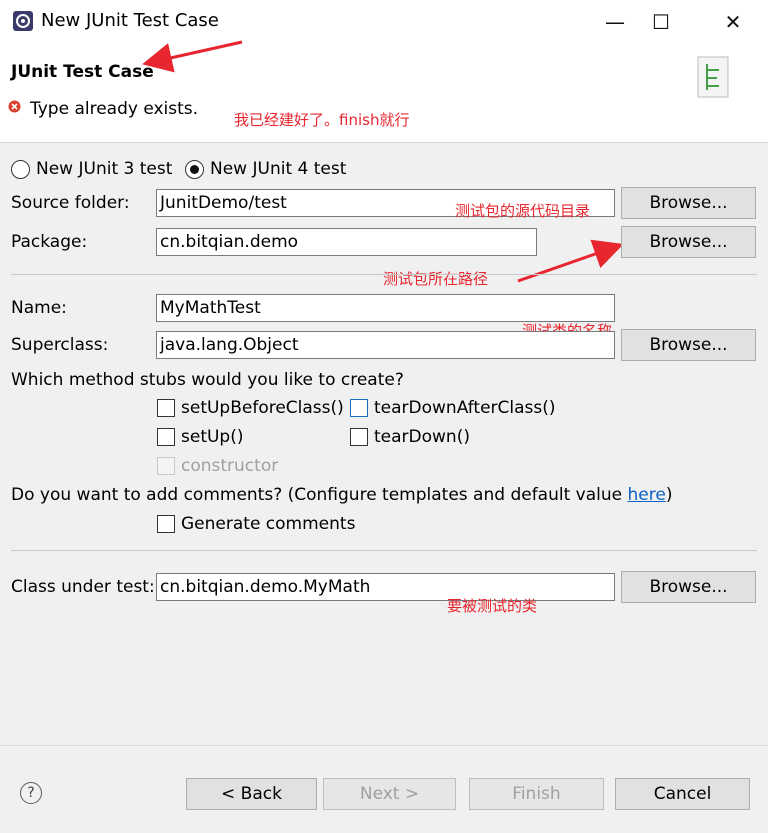  What do you see at coordinates (322, 120) in the screenshot?
I see `annotation-finish-note: 我已经建好了。finish就行` at bounding box center [322, 120].